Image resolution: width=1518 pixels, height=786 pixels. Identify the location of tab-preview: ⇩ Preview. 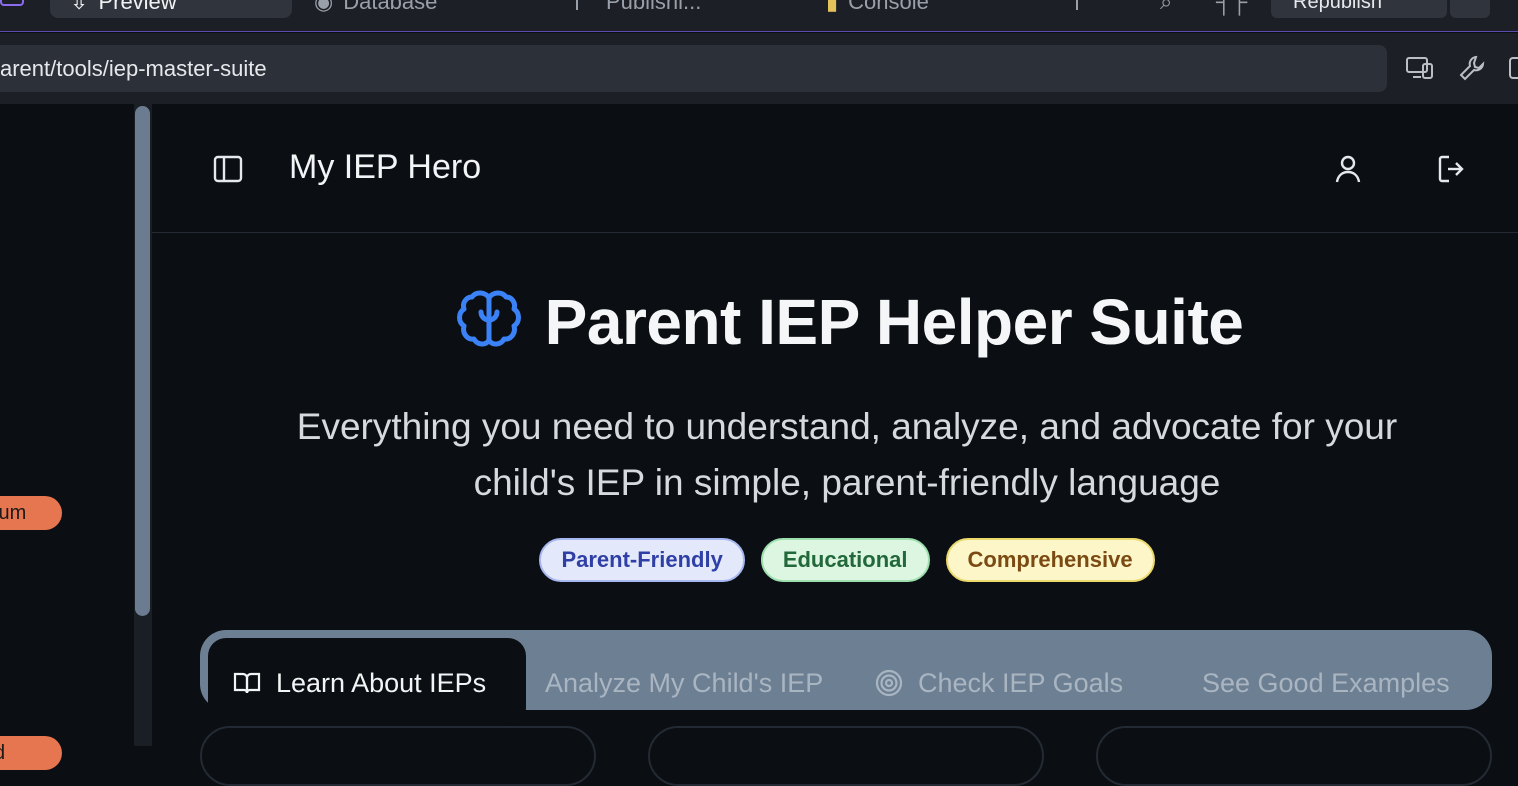
(171, 9).